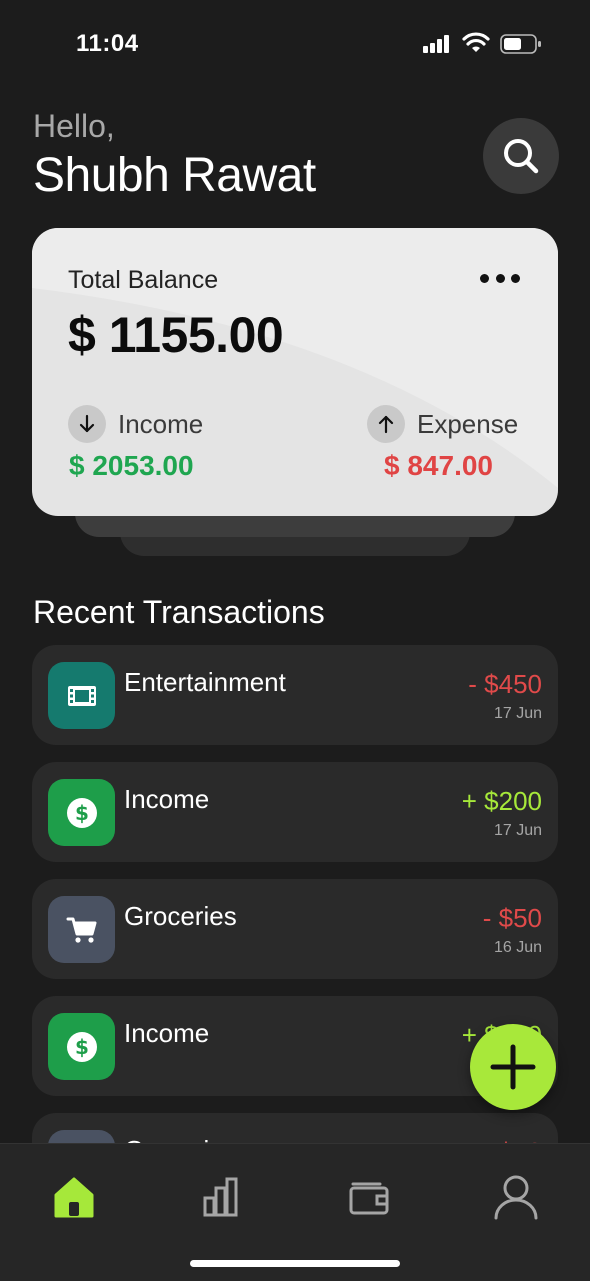  What do you see at coordinates (295, 929) in the screenshot?
I see `transaction-row: Groceries - $50 16 Jun` at bounding box center [295, 929].